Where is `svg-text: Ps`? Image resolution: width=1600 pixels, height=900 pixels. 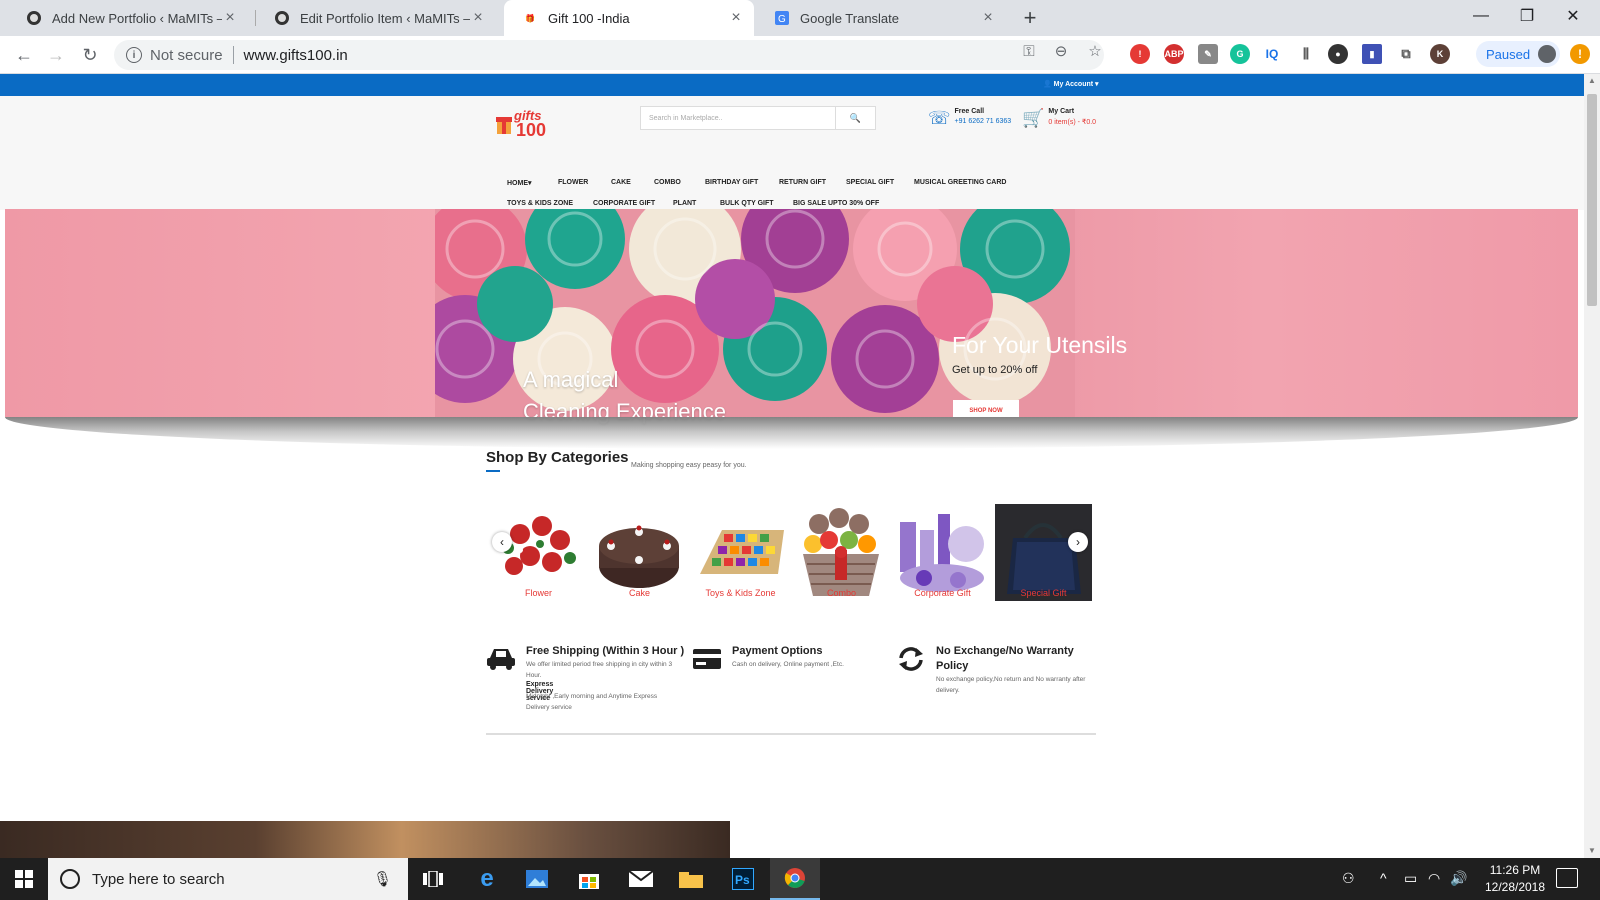
svg-text: Ps is located at coordinates (742, 880).